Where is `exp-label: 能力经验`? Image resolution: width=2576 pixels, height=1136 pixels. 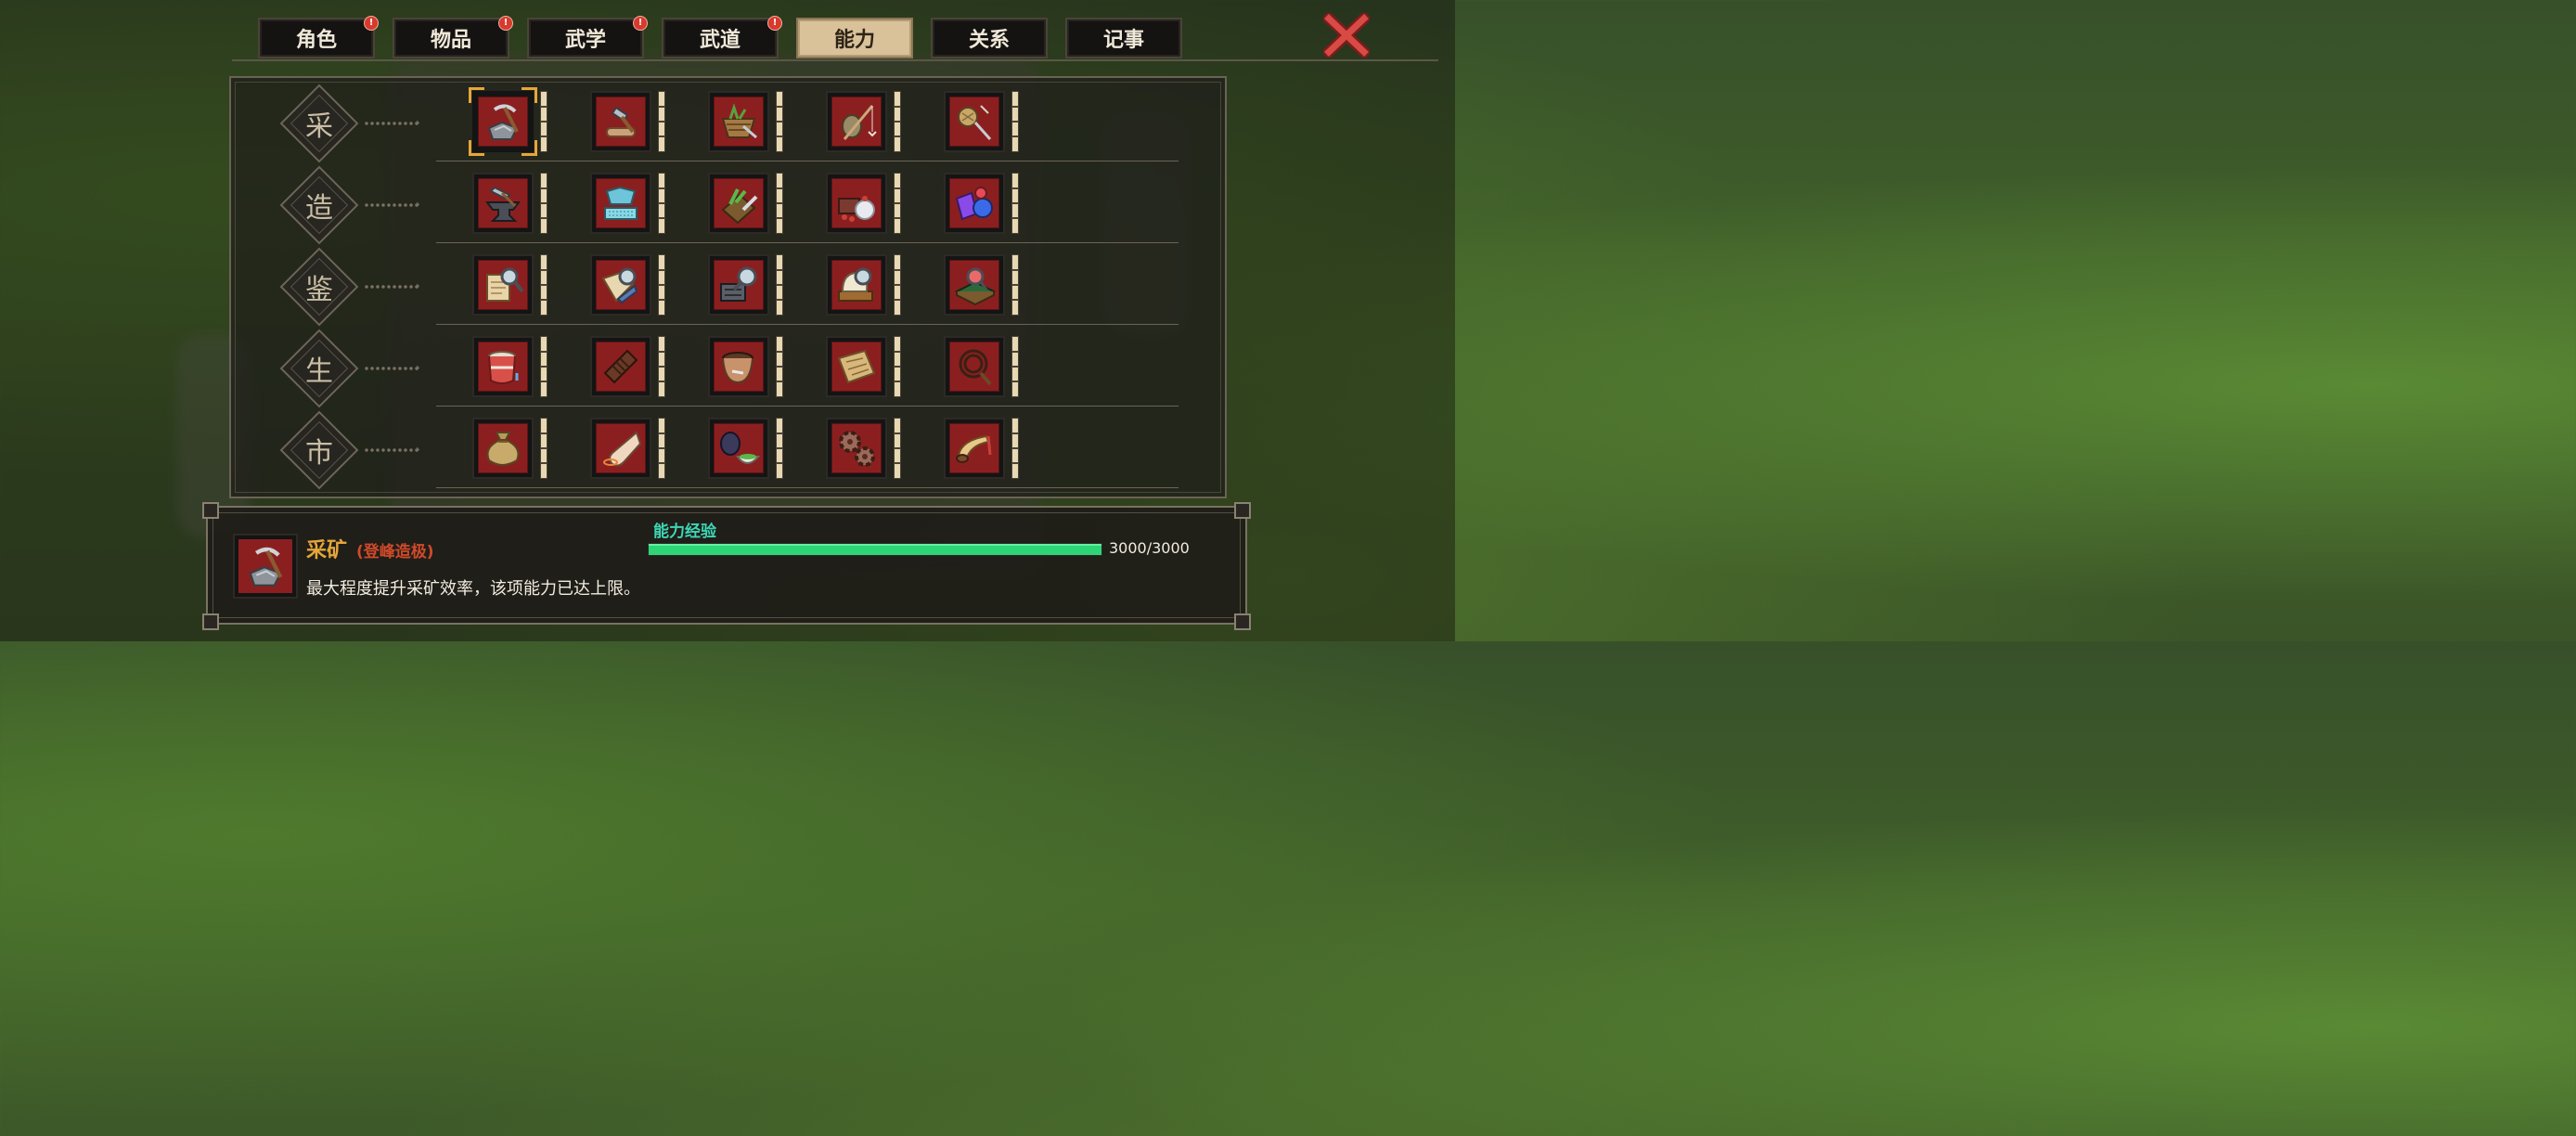 exp-label: 能力经验 is located at coordinates (684, 532).